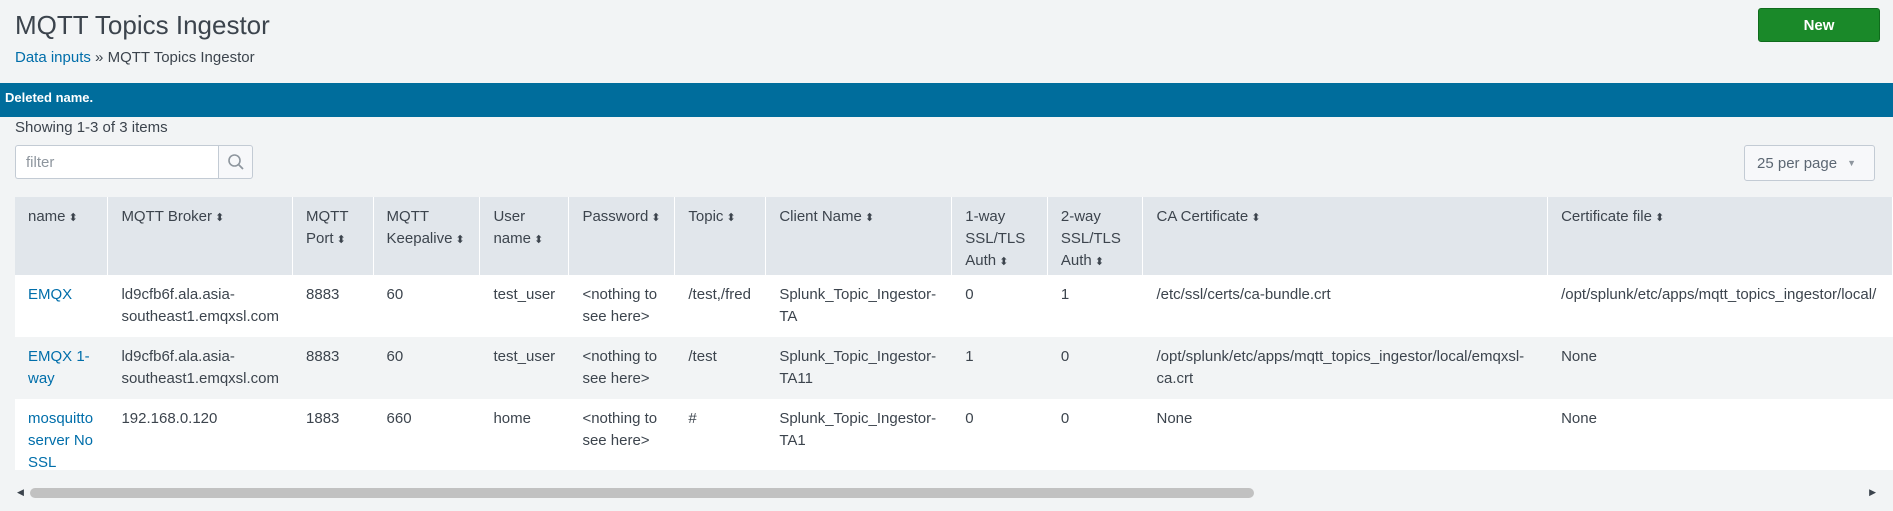 This screenshot has height=511, width=1893. I want to click on table-cell: Splunk_Topic_Ingestor-TA1, so click(858, 434).